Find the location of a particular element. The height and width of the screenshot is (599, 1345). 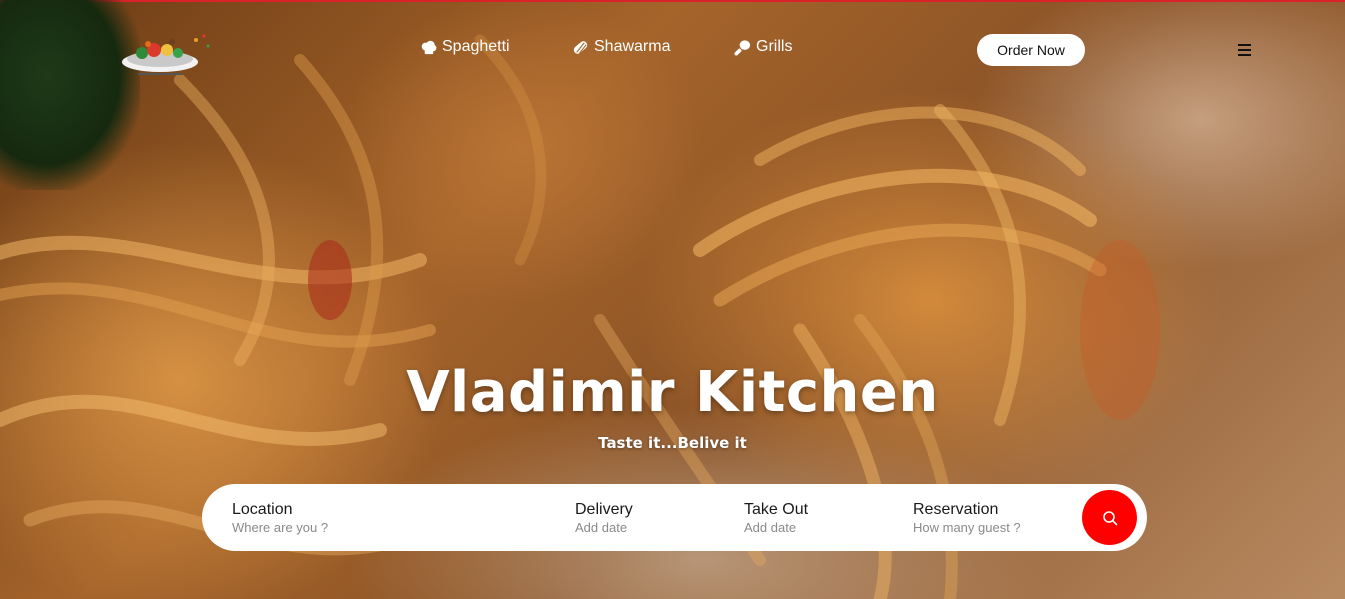

location-field: Location is located at coordinates (302, 518).